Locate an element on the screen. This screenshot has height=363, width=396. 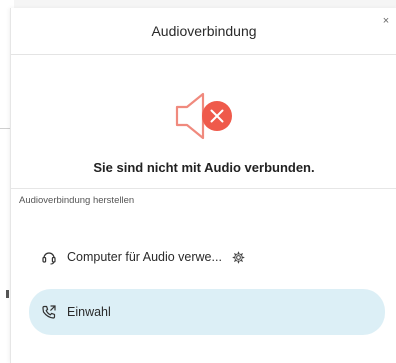
dialog-titlebar: Audioverbindung × is located at coordinates (203, 31).